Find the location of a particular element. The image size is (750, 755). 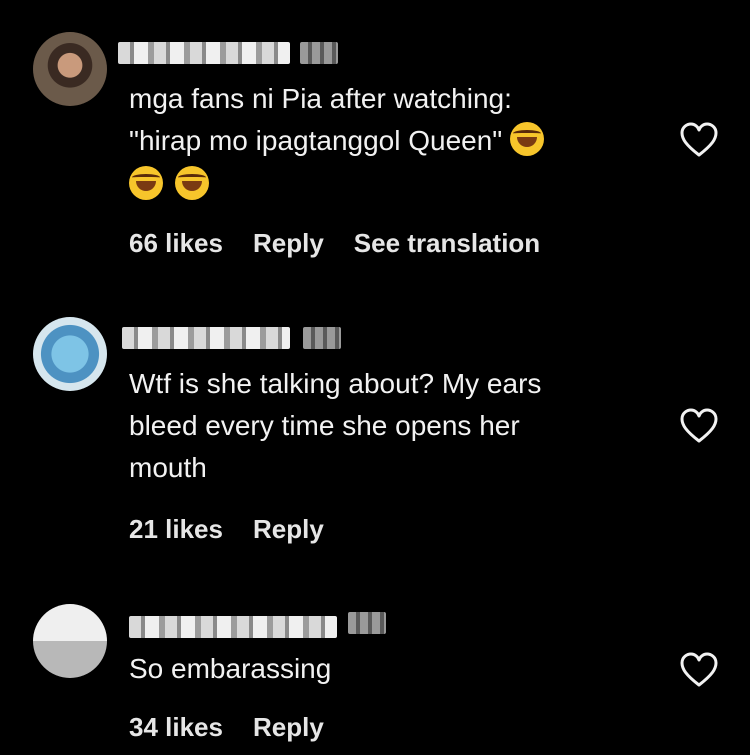

emoji-row is located at coordinates (175, 183).